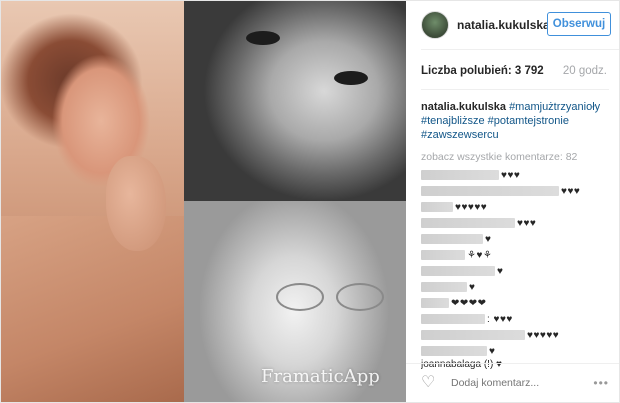 The height and width of the screenshot is (403, 620). What do you see at coordinates (480, 255) in the screenshot?
I see `comment-text: ⚘♥⚘` at bounding box center [480, 255].